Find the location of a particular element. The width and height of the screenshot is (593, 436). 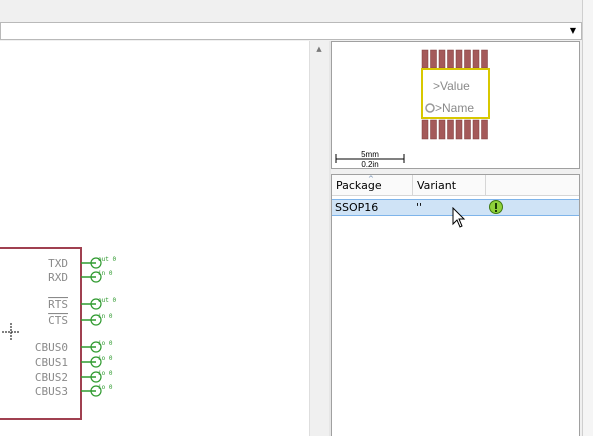

library-filter-combo: ▼ is located at coordinates (291, 31).